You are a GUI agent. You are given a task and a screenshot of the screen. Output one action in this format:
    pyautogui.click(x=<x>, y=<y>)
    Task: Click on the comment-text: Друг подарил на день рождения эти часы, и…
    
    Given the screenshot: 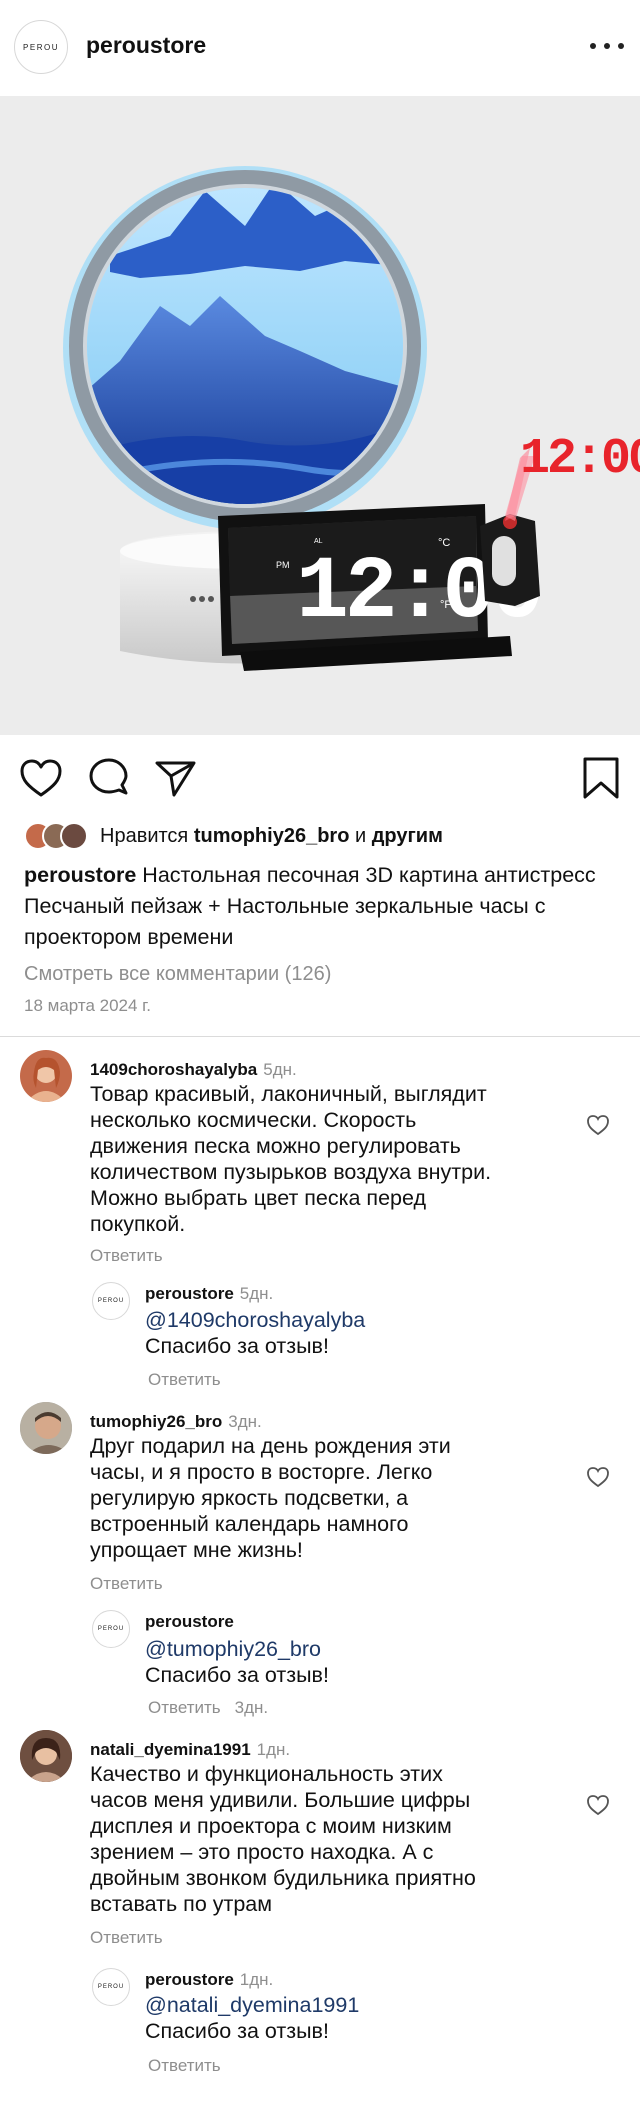 What is the action you would take?
    pyautogui.click(x=270, y=1498)
    